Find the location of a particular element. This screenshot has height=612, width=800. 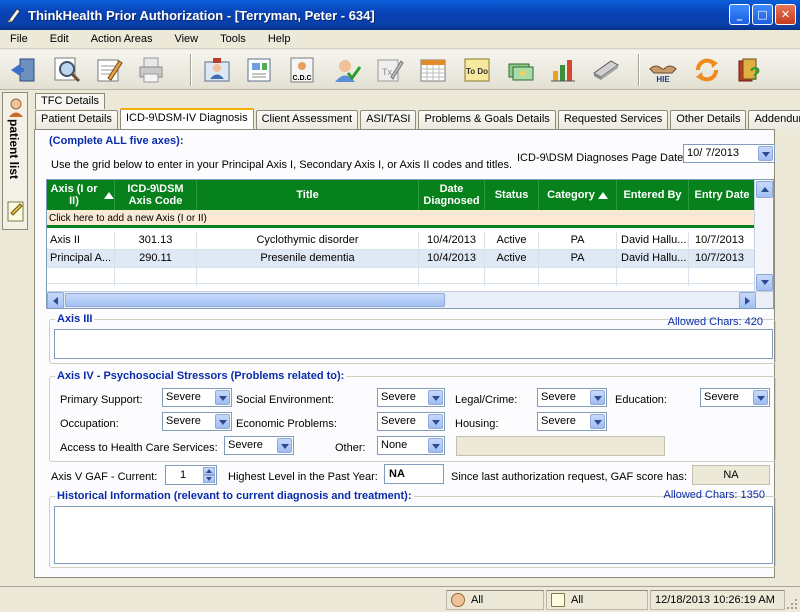

stepper-down-button is located at coordinates (209, 479).